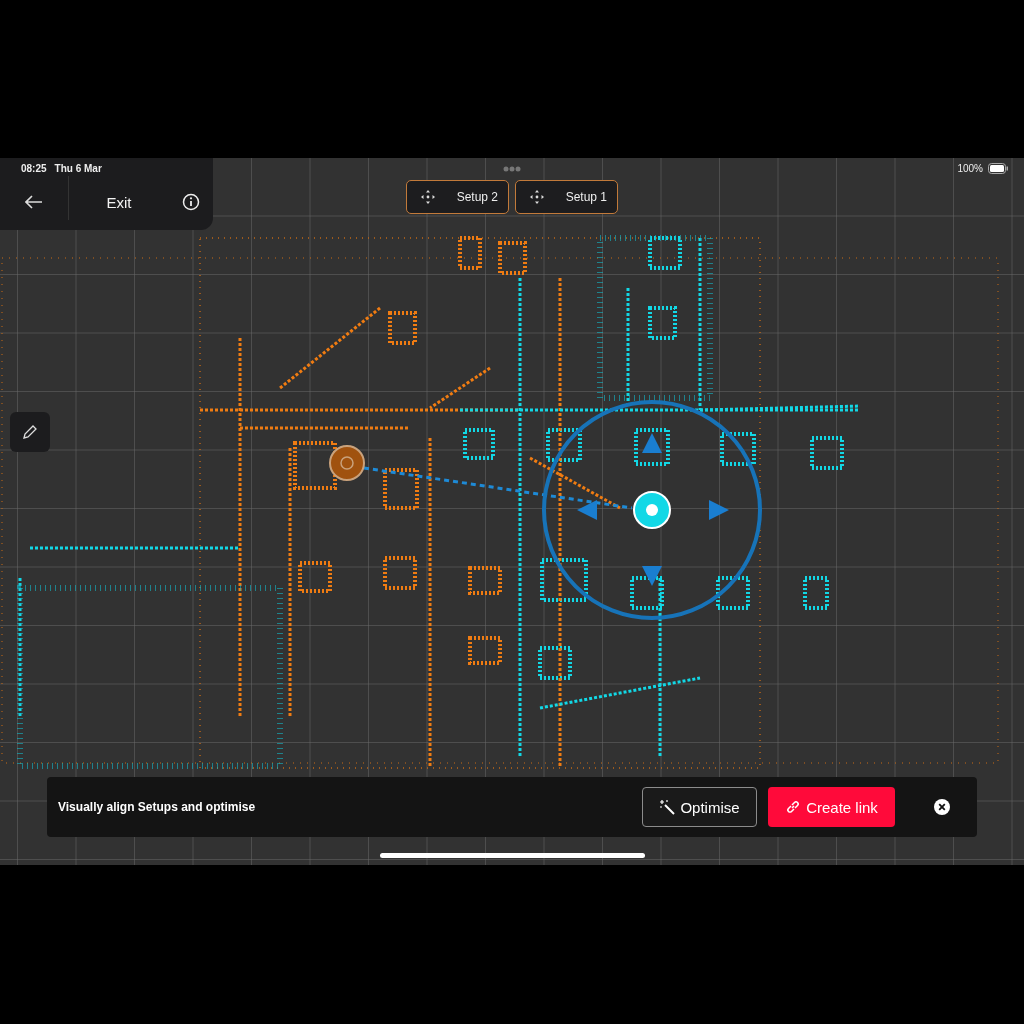 Image resolution: width=1024 pixels, height=1024 pixels. What do you see at coordinates (191, 202) in the screenshot?
I see `info-icon` at bounding box center [191, 202].